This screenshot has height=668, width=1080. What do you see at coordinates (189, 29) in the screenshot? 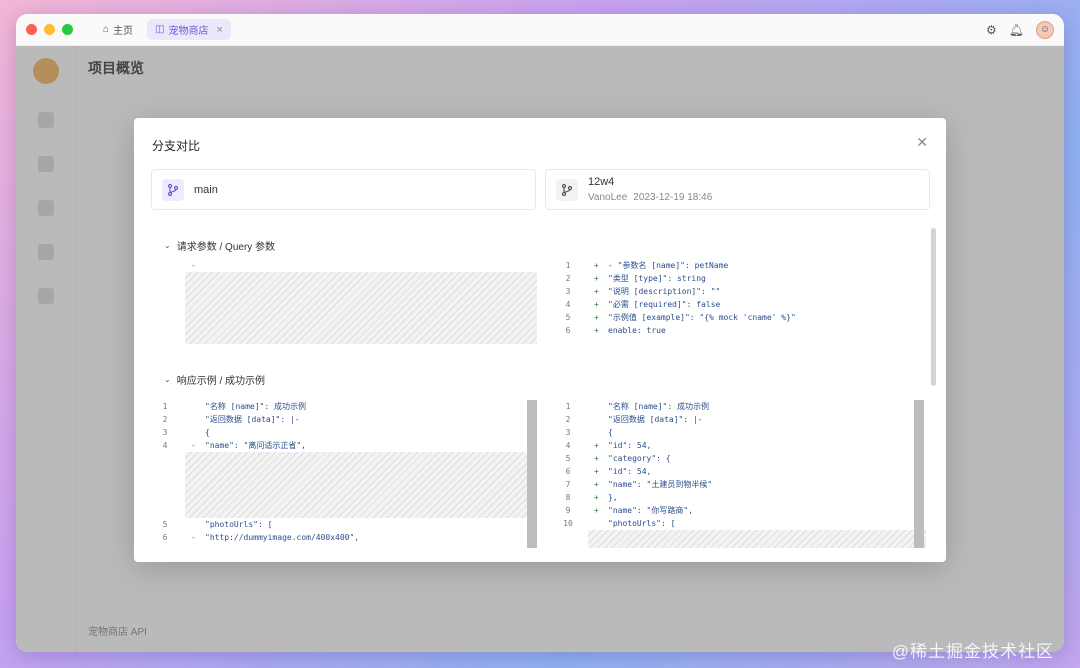
I see `tab-pet-store: ◫ 宠物商店 ×` at bounding box center [189, 29].